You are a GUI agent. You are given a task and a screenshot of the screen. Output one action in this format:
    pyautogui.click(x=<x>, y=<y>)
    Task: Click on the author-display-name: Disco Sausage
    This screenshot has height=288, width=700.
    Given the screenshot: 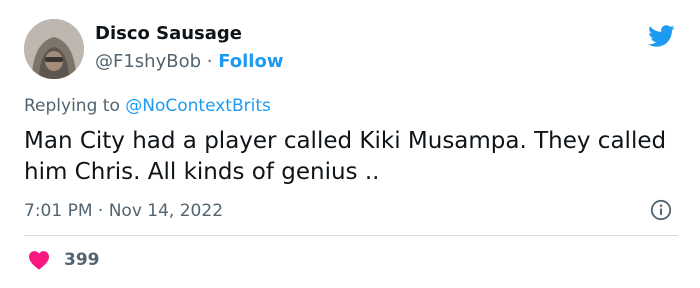 What is the action you would take?
    pyautogui.click(x=168, y=34)
    